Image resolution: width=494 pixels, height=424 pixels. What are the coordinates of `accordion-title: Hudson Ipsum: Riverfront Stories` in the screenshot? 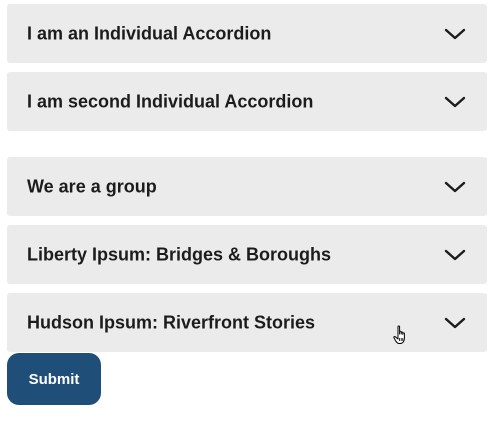 It's located at (171, 322).